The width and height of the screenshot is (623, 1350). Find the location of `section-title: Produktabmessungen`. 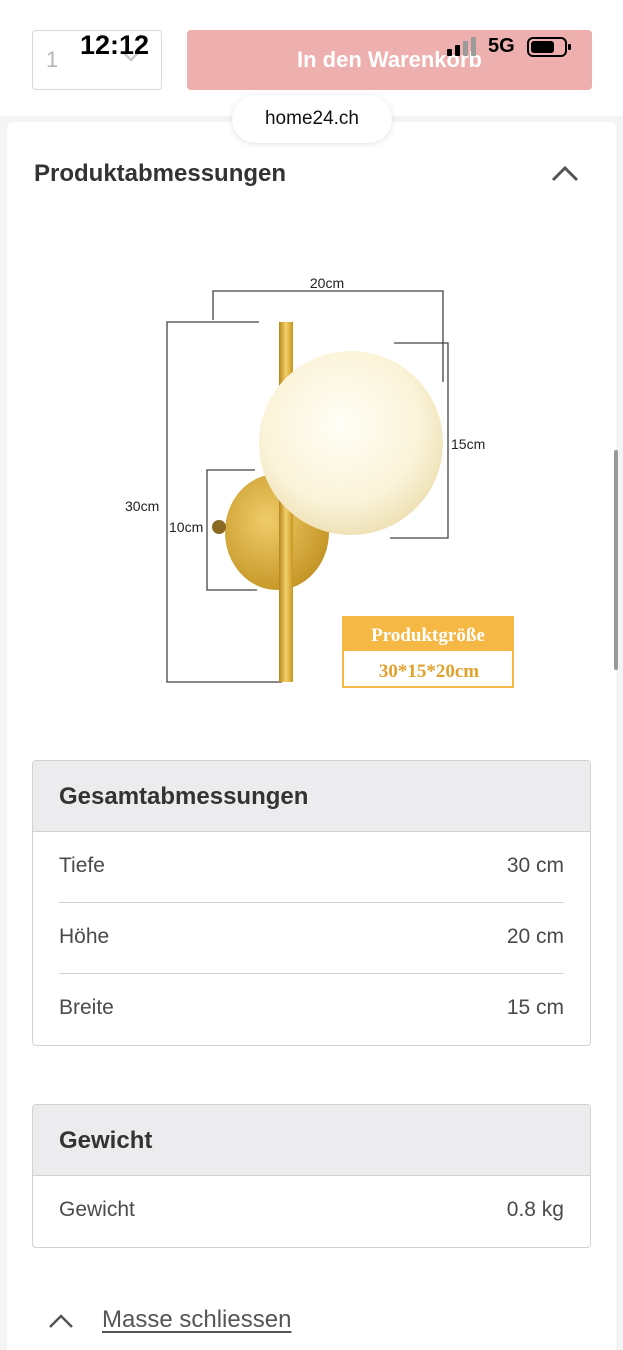

section-title: Produktabmessungen is located at coordinates (160, 173).